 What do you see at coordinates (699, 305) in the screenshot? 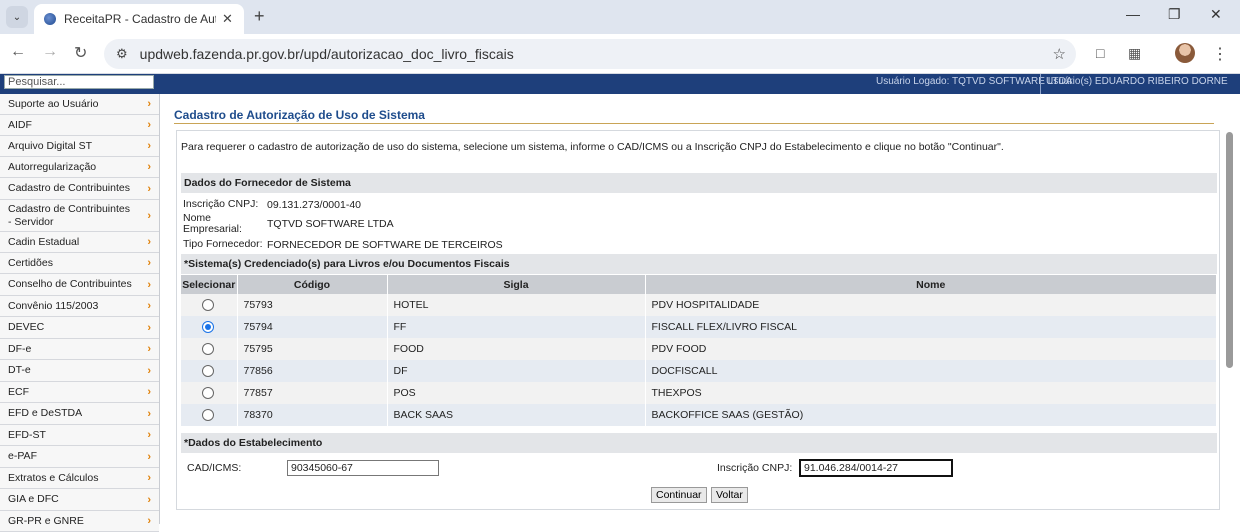
I see `table-row: 75793 HOTEL PDV HOSPITALIDADE` at bounding box center [699, 305].